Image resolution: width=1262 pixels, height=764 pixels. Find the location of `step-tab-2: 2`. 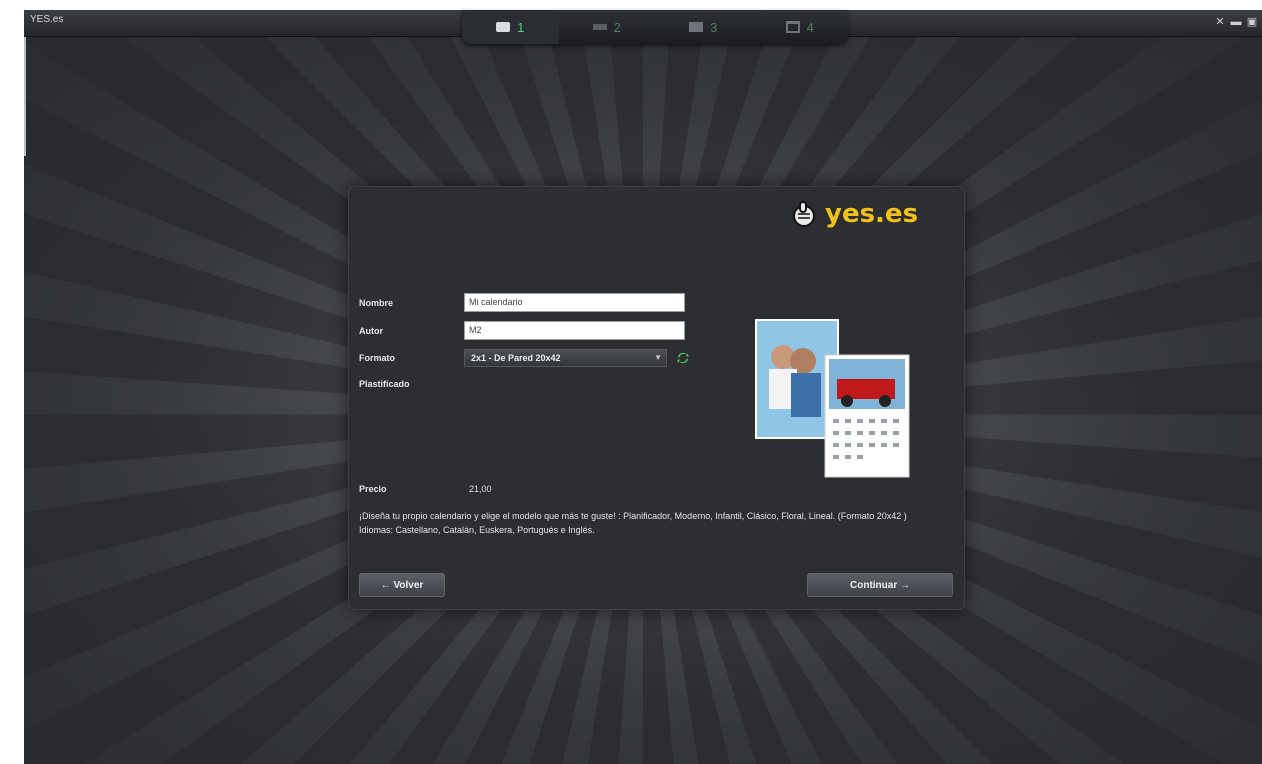

step-tab-2: 2 is located at coordinates (607, 27).